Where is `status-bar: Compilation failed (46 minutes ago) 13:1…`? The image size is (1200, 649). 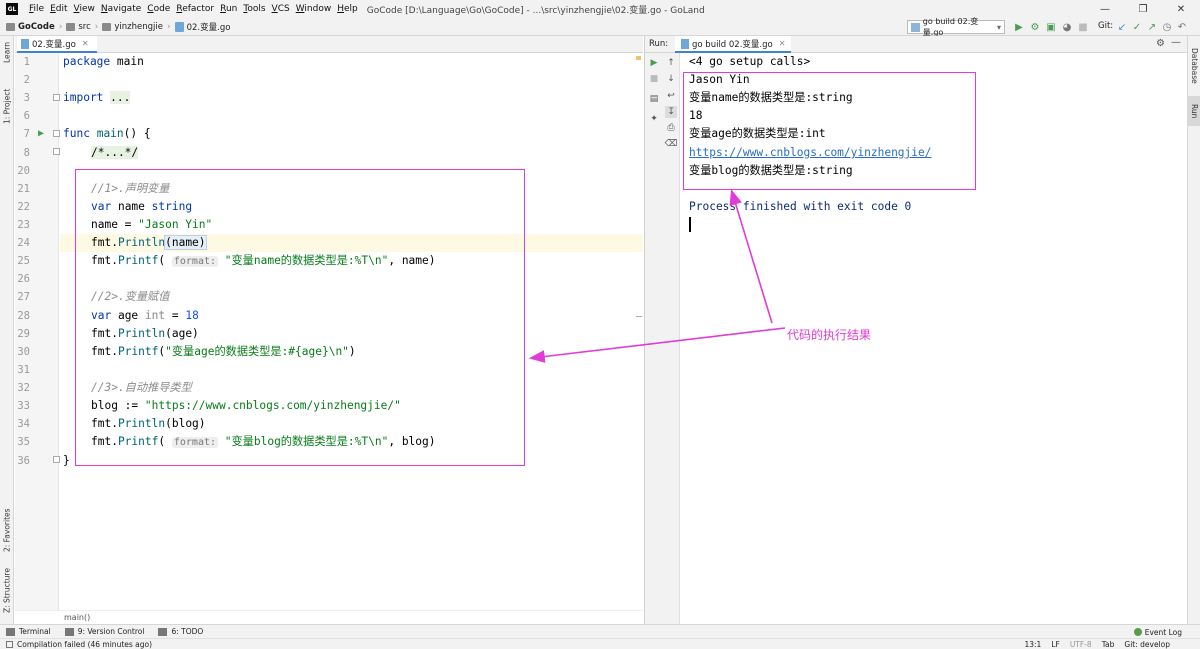
status-bar: Compilation failed (46 minutes ago) 13:1… is located at coordinates (600, 643).